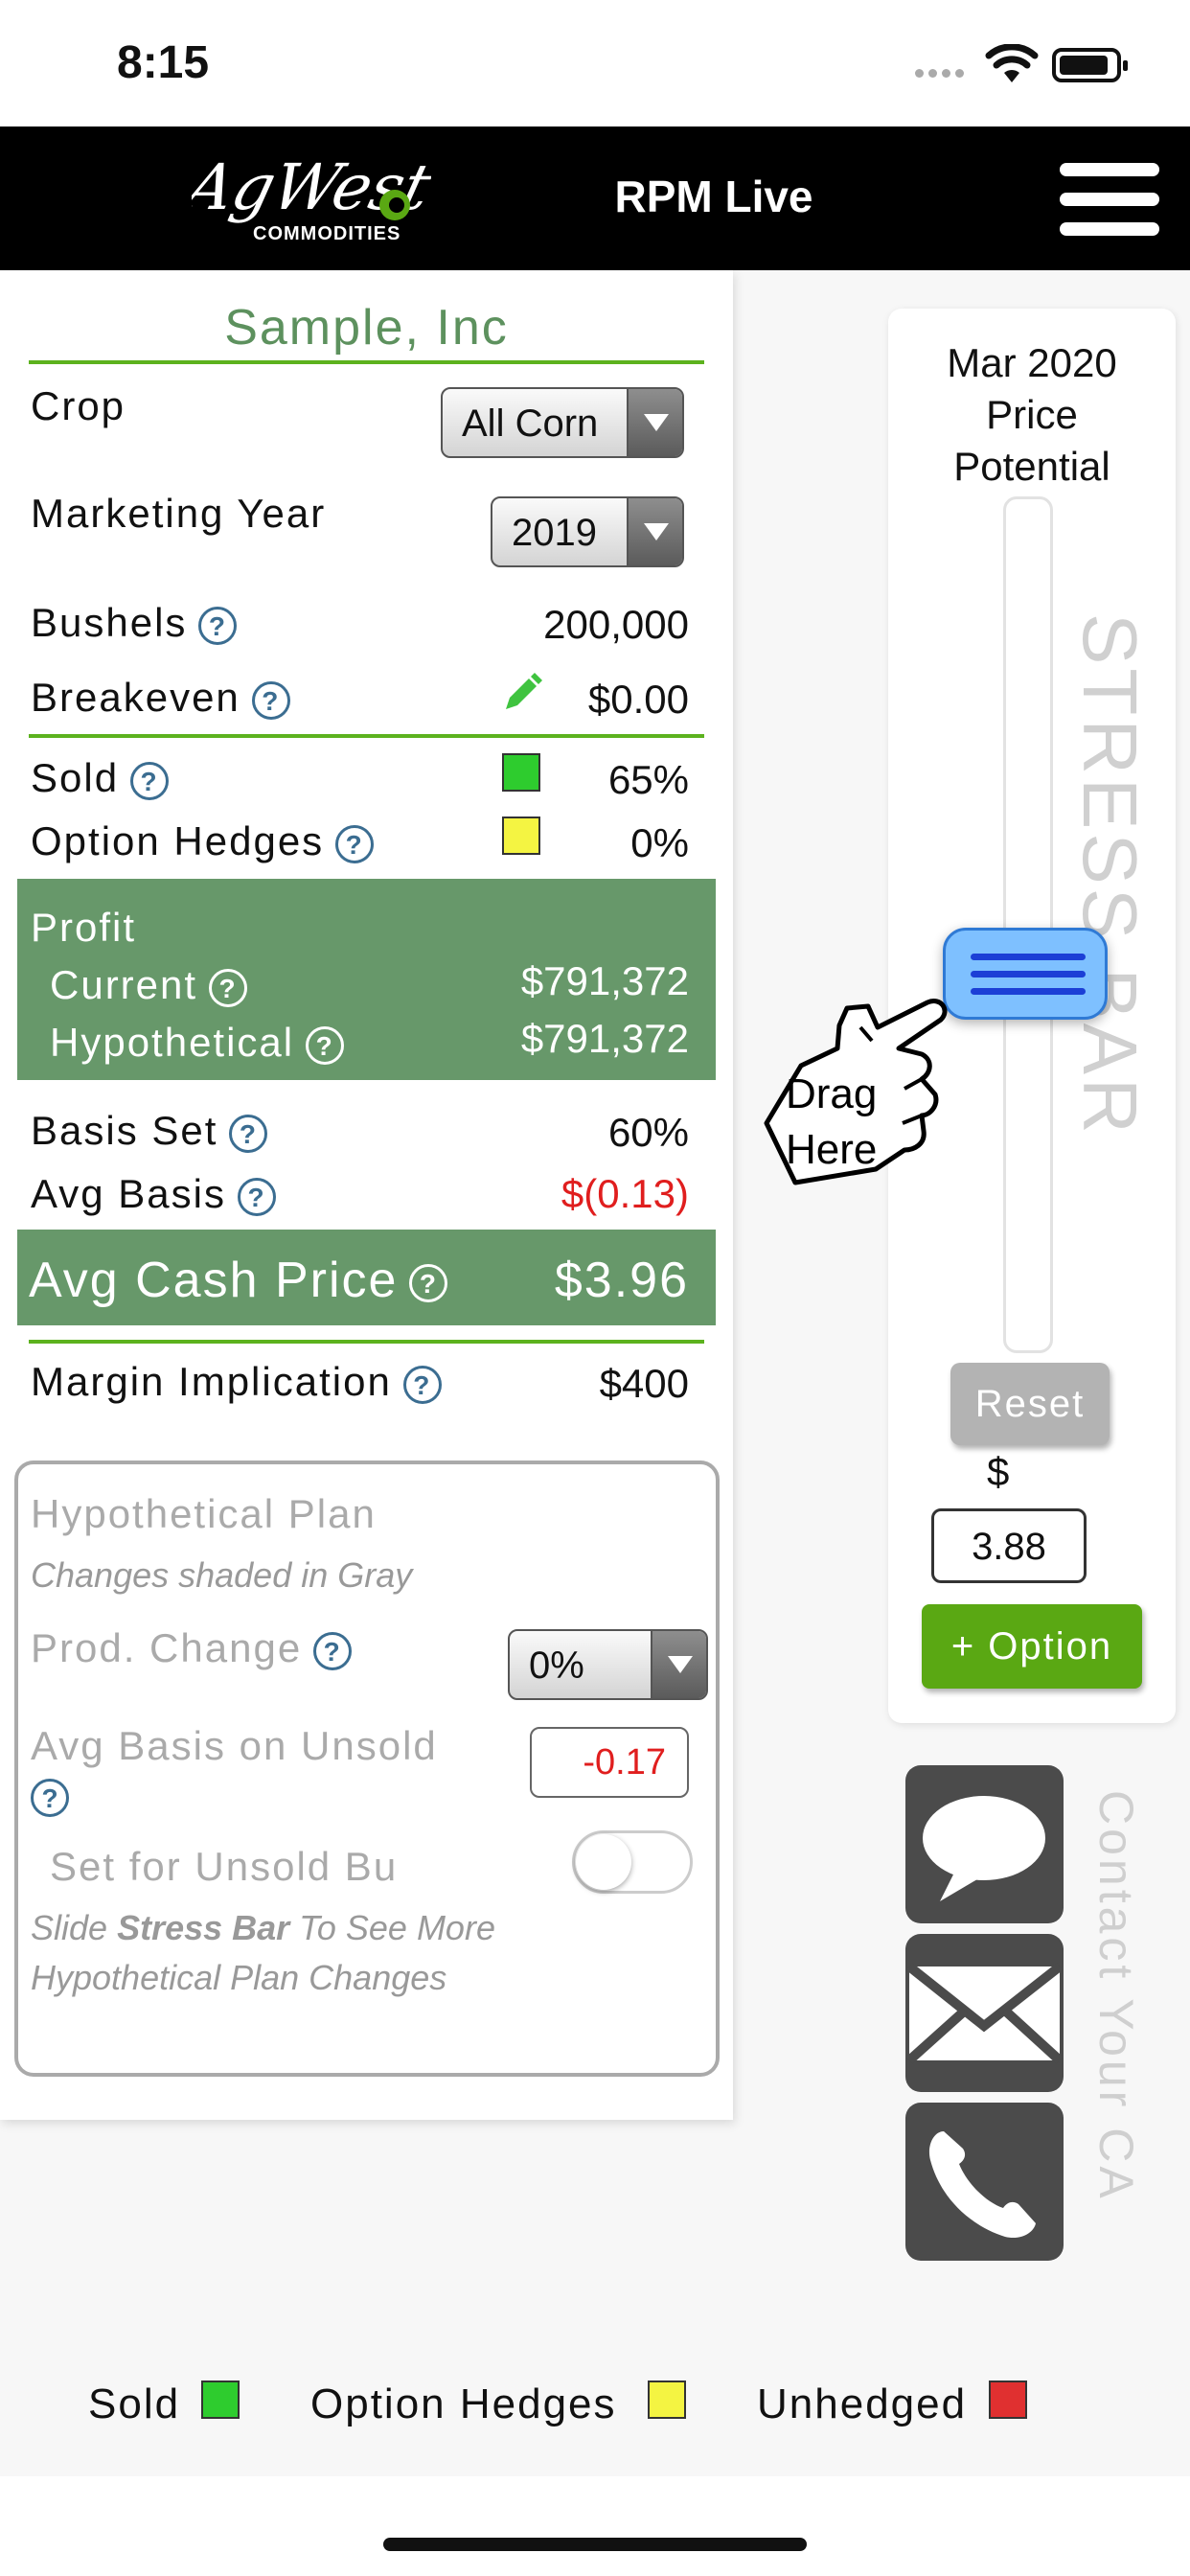  What do you see at coordinates (1009, 1545) in the screenshot?
I see `price-input: 3.88` at bounding box center [1009, 1545].